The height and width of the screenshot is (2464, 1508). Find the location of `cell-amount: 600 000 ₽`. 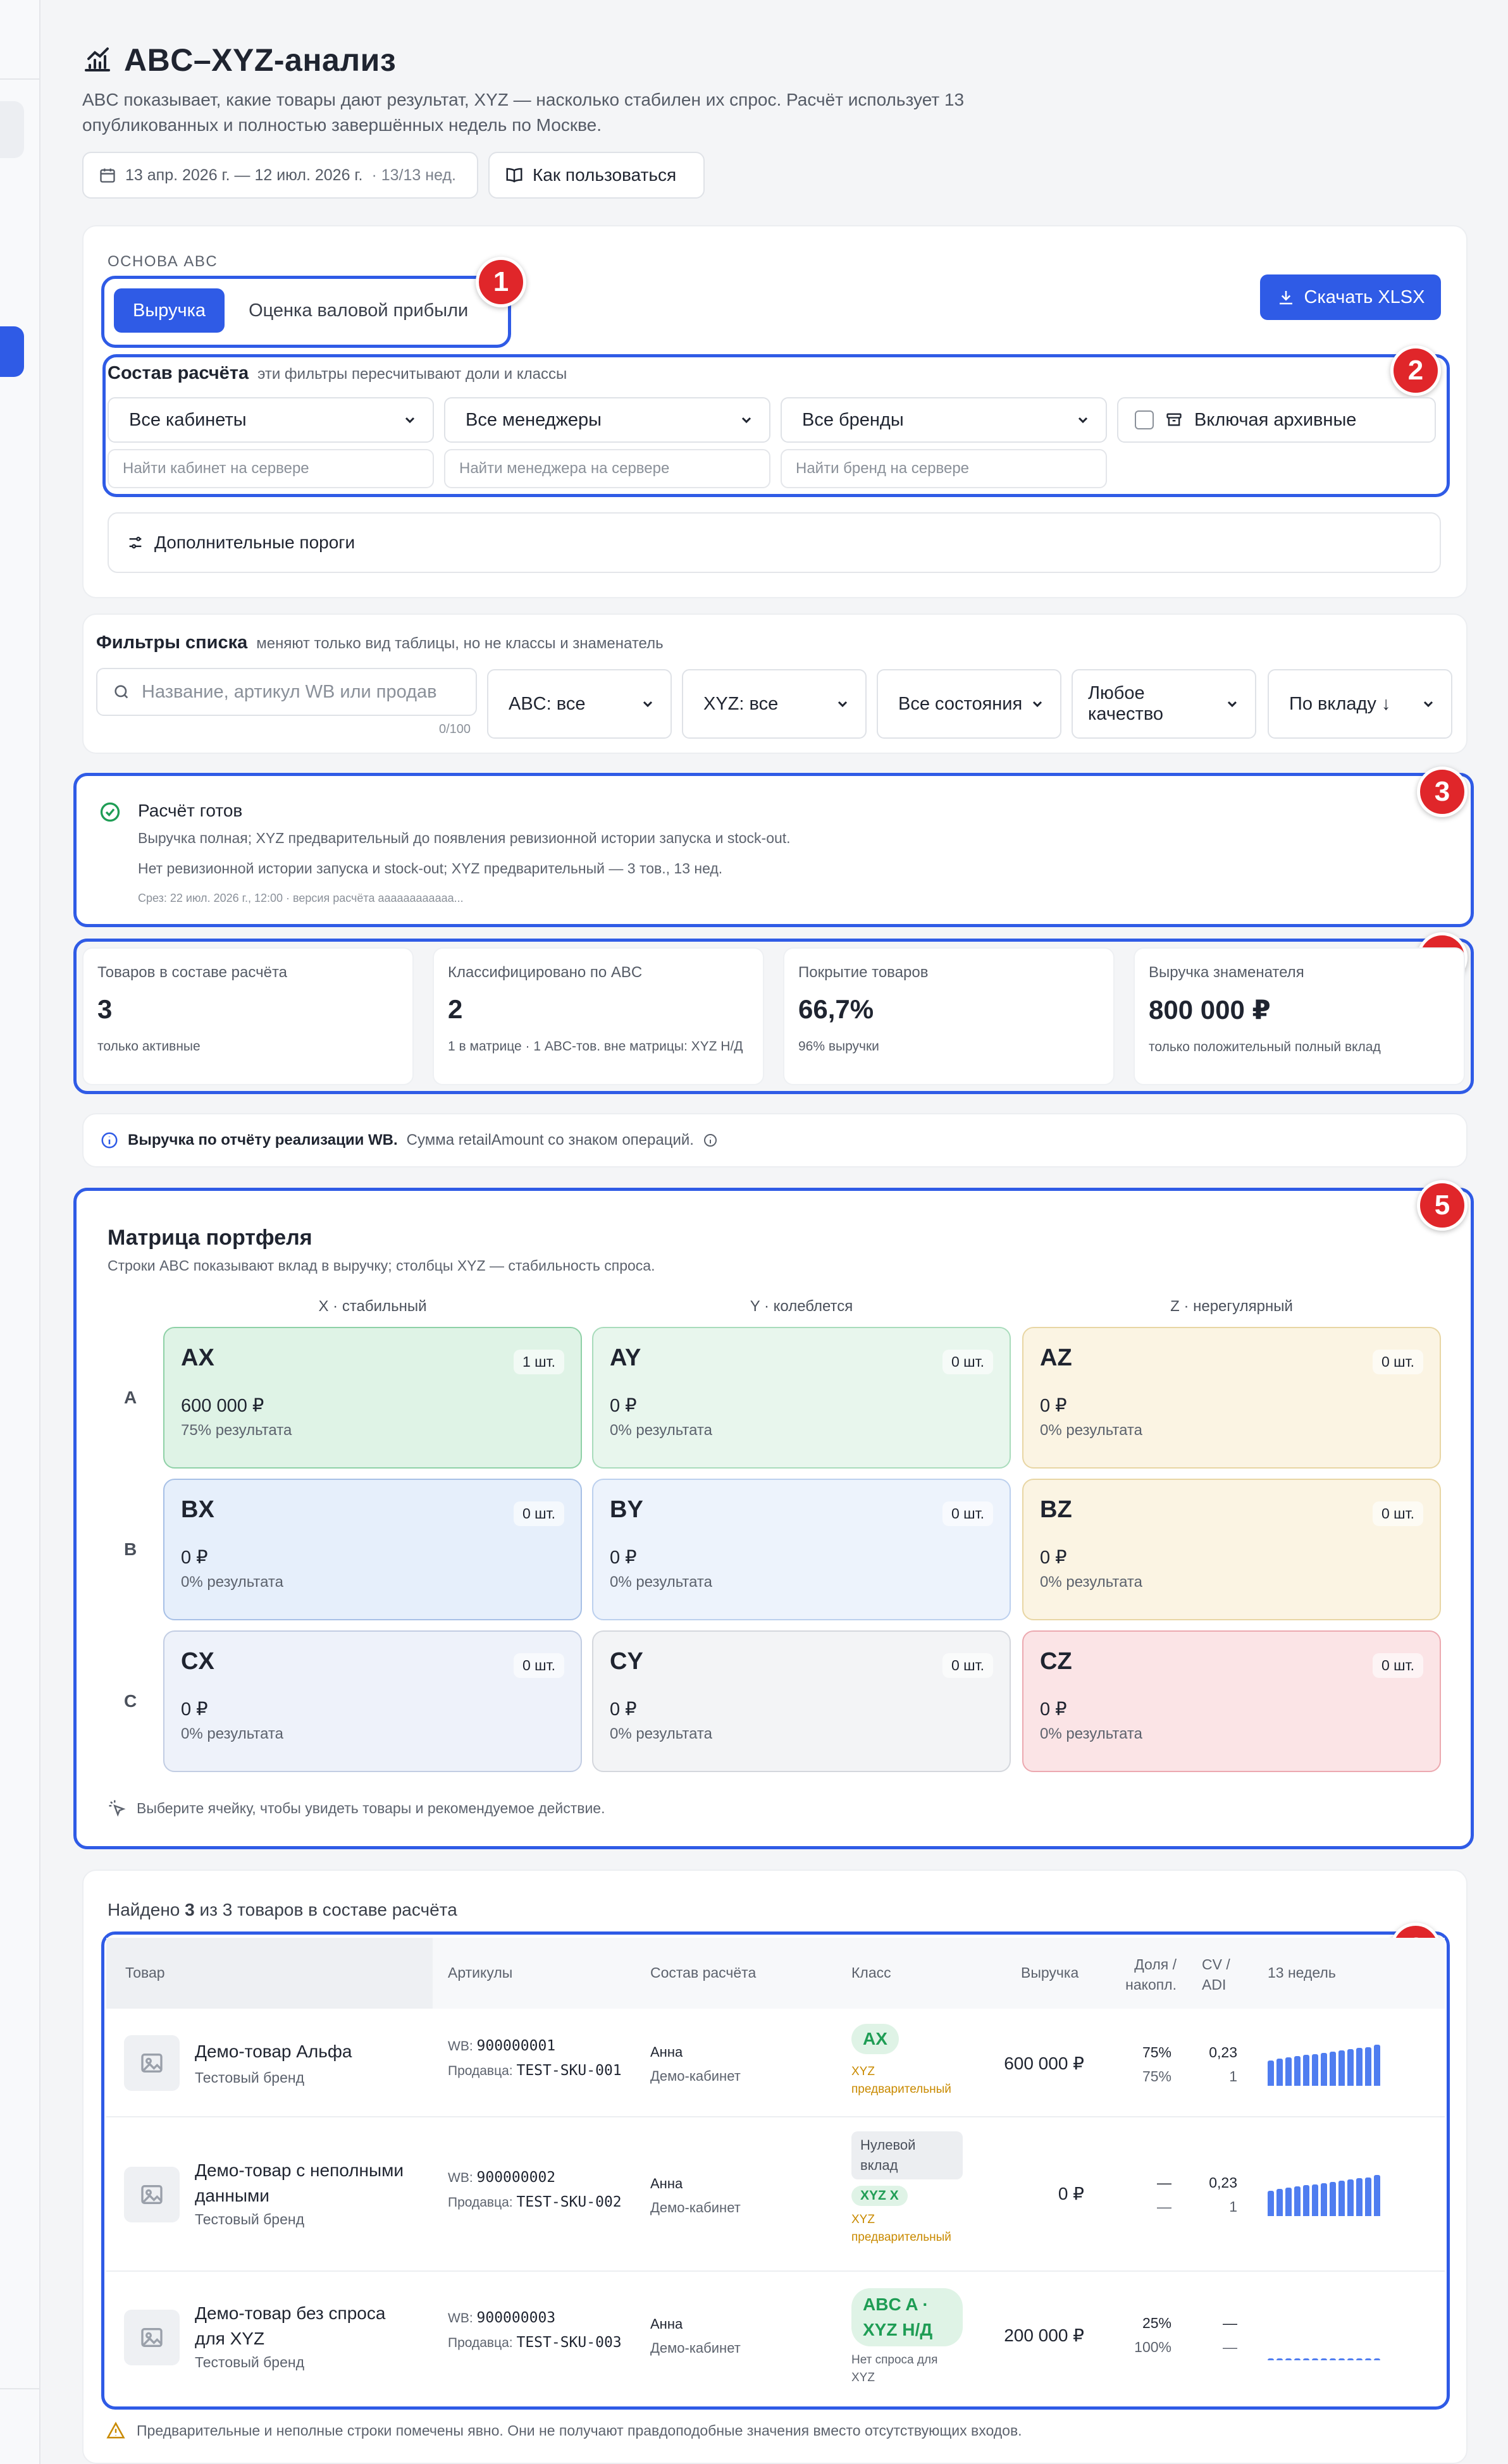

cell-amount: 600 000 ₽ is located at coordinates (222, 1406).